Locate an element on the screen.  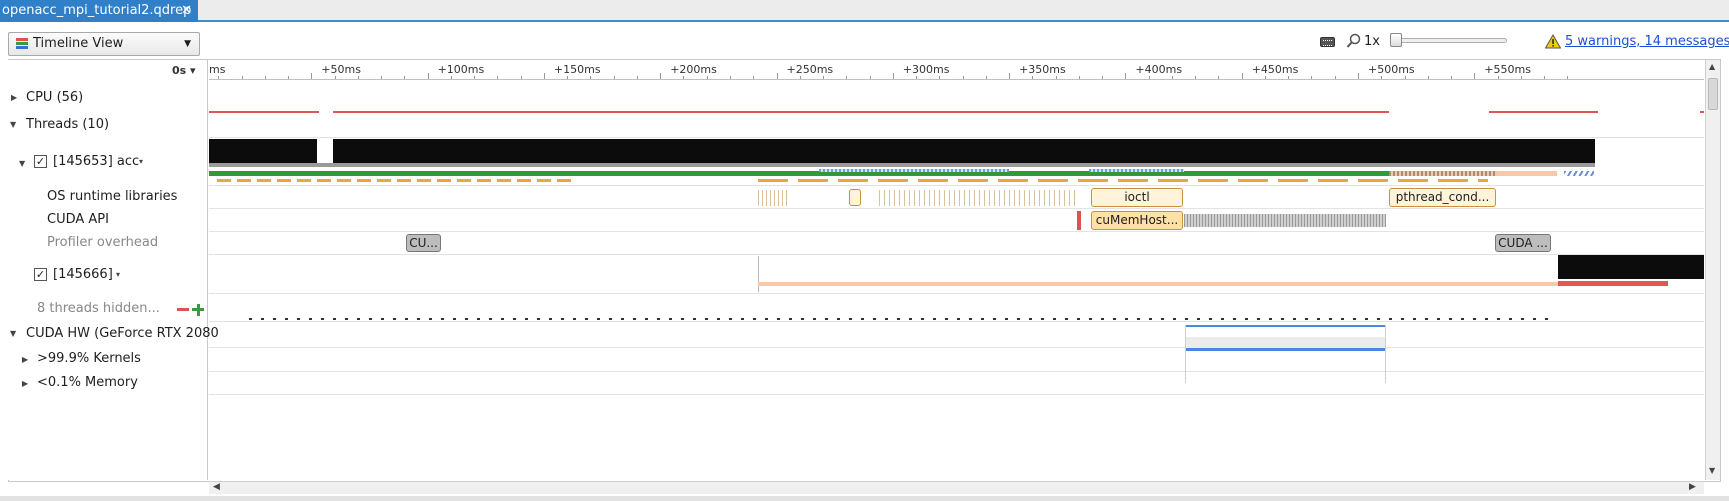
time-origin-label: 0s ▾ is located at coordinates (184, 70).